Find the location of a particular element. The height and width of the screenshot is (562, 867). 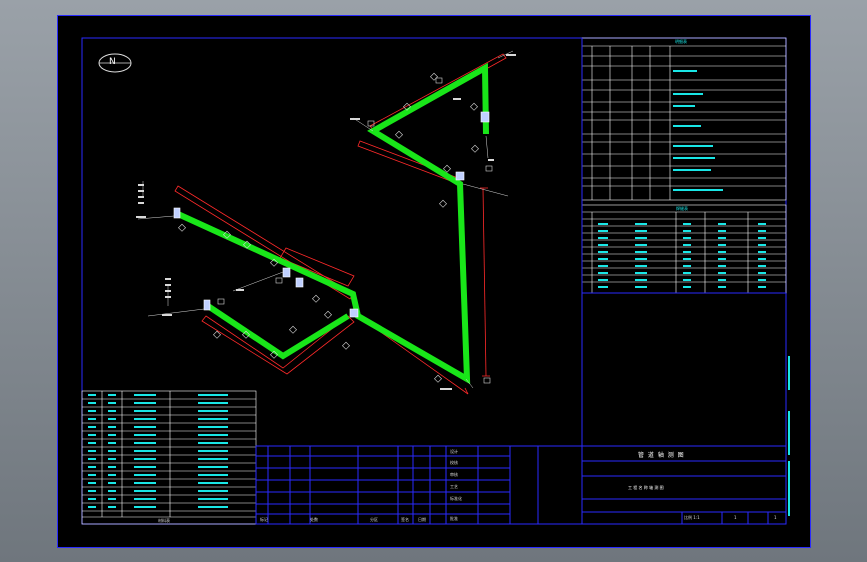

north-label: N is located at coordinates (112, 62).